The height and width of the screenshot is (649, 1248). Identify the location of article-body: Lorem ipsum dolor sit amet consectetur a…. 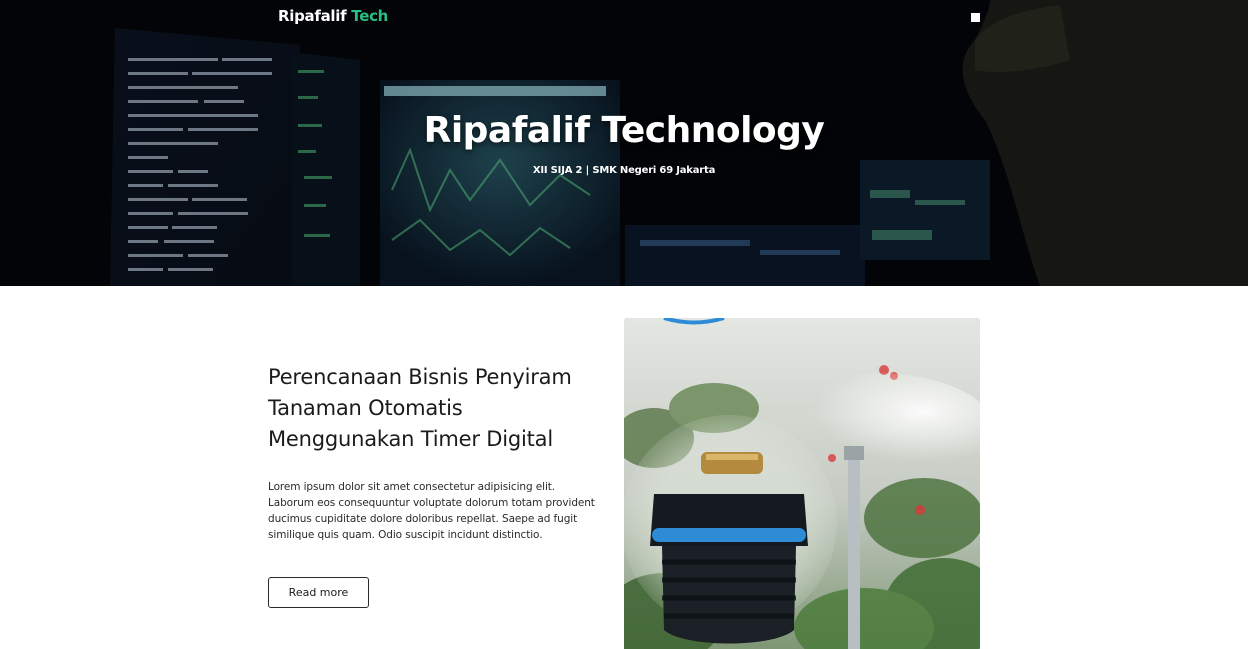
(431, 511).